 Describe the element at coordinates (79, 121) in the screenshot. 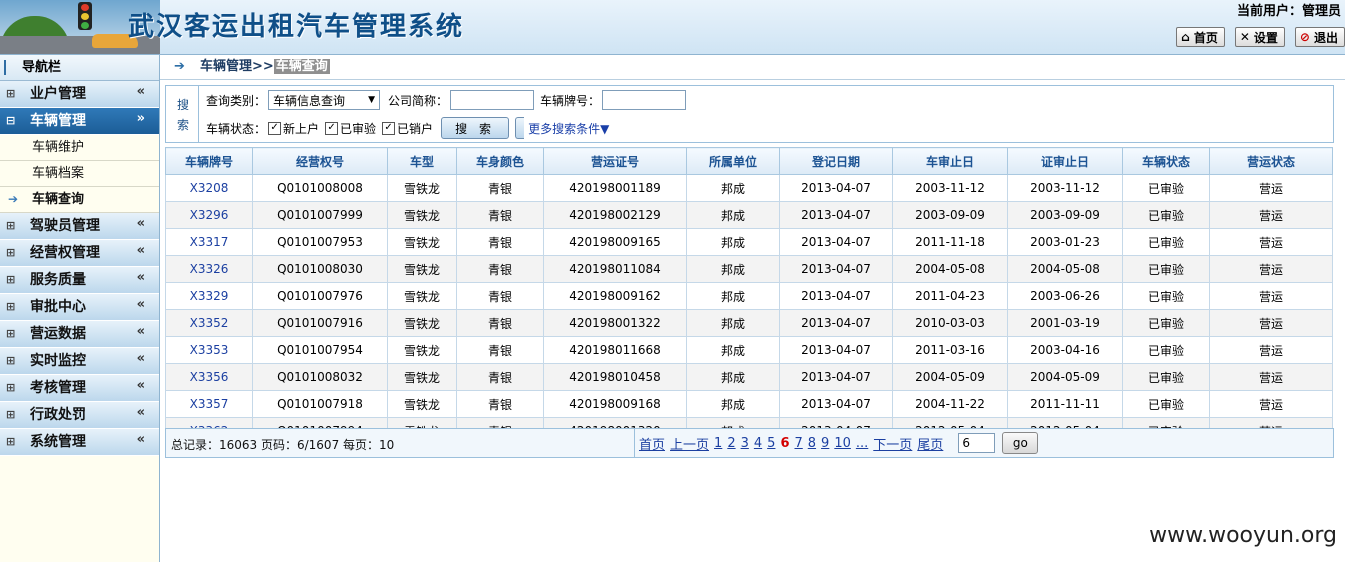

I see `sidebar-item-vehicle: ⊟ 车辆管理 »` at that location.